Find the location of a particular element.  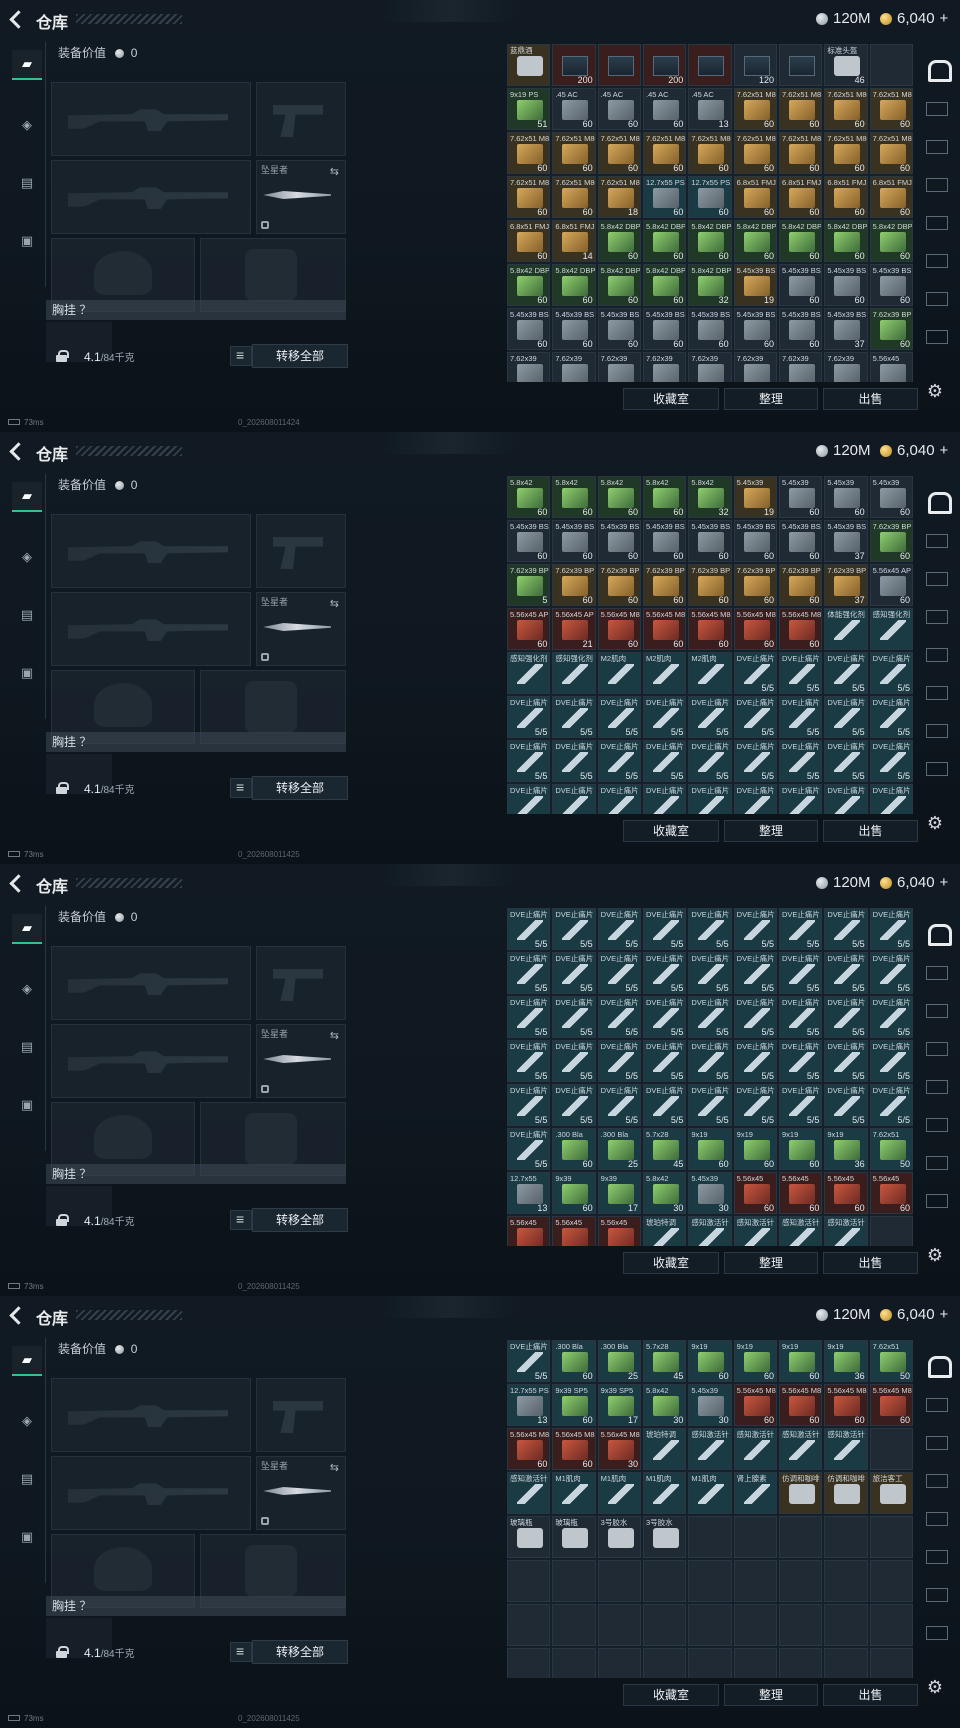

stash-item: 120 is located at coordinates (755, 65).